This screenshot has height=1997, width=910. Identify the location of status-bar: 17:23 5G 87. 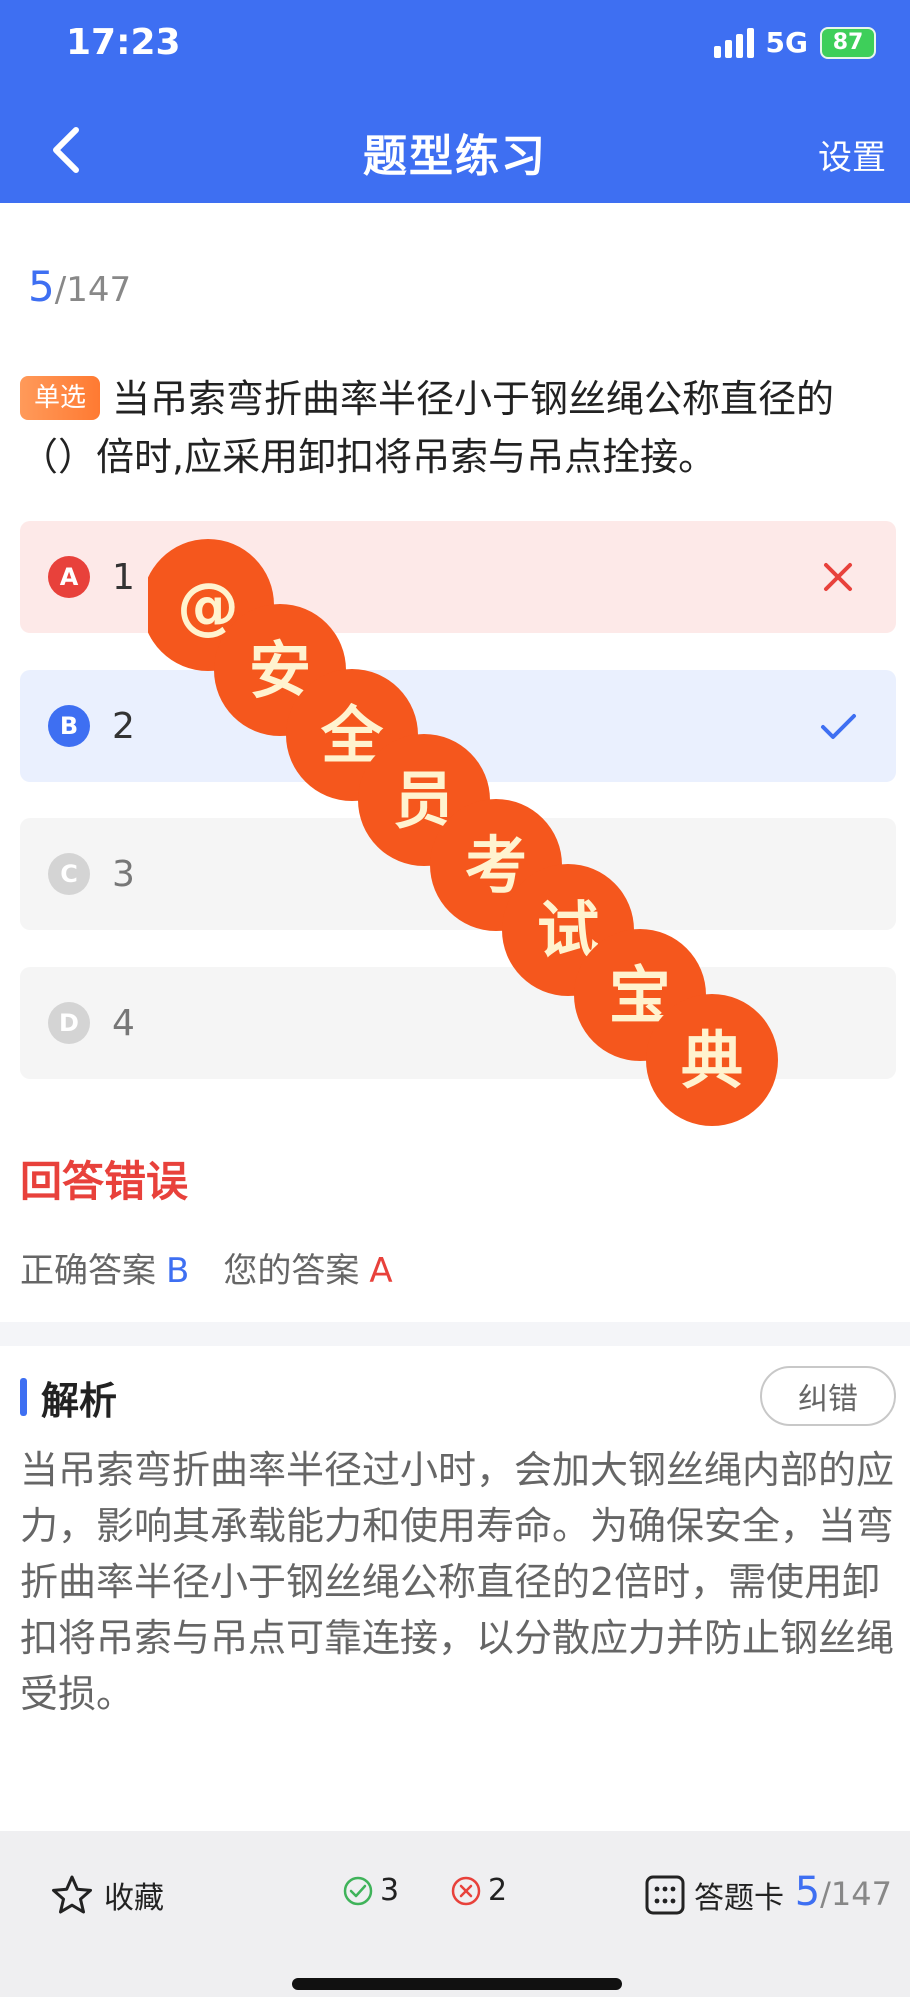
(455, 45).